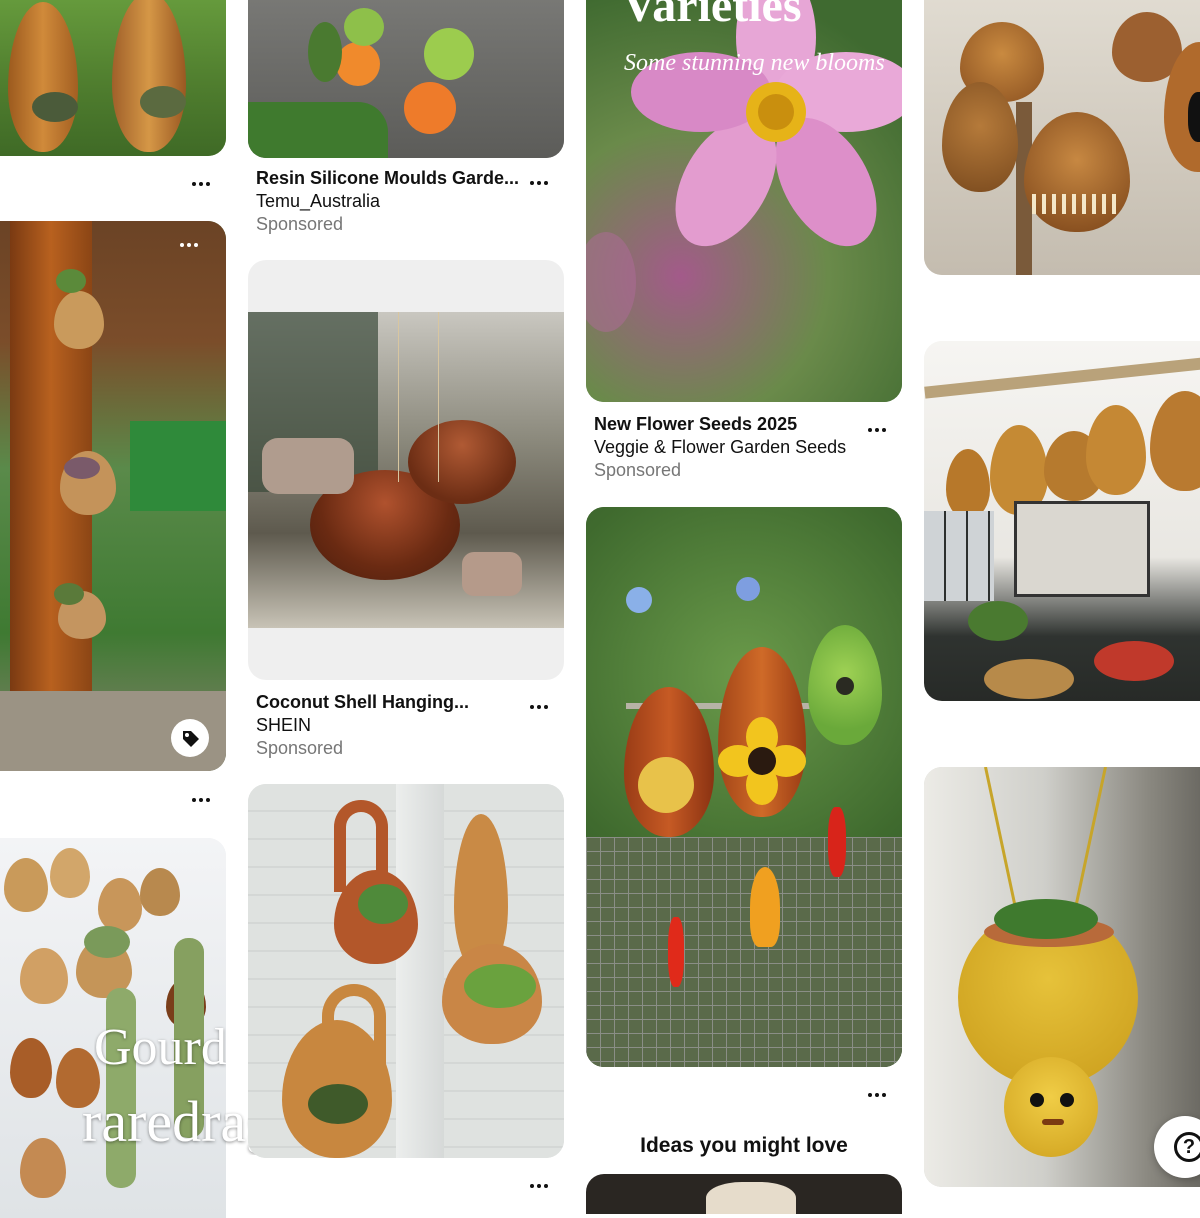 This screenshot has width=1200, height=1218. I want to click on pin-image-flower-seeds: Varieties Some stunning new blooms, so click(744, 201).